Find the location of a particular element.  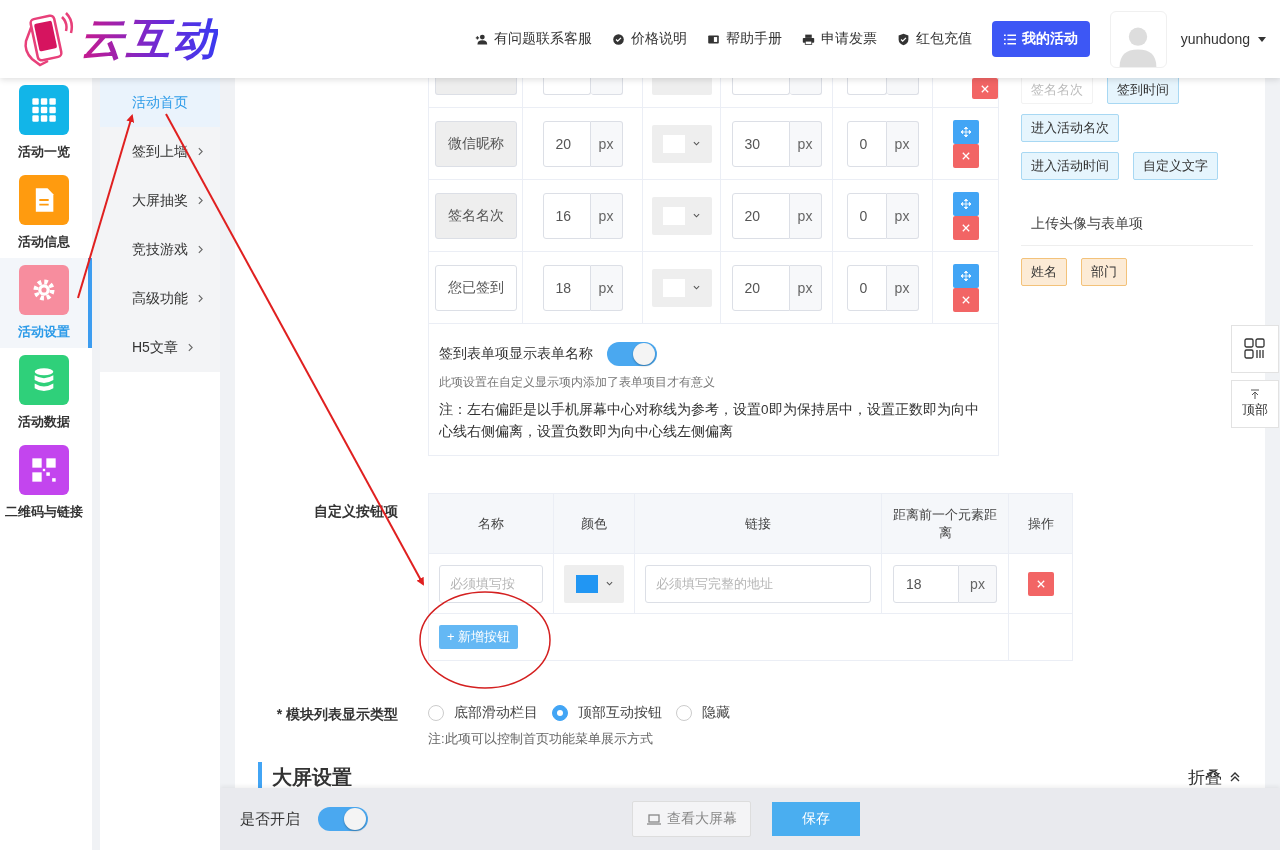

size-input: 18 is located at coordinates (566, 287).